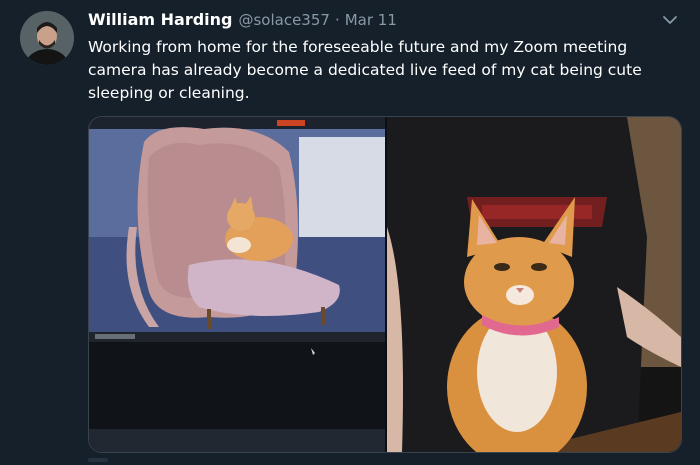 This screenshot has height=465, width=700. Describe the element at coordinates (98, 460) in the screenshot. I see `next-content-edge` at that location.